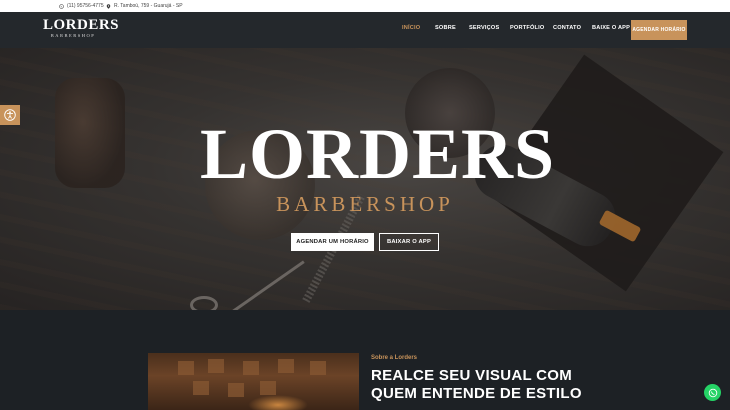 The width and height of the screenshot is (730, 410). I want to click on address-info: R. Tamboú, 759 - Guarujá - SP, so click(144, 6).